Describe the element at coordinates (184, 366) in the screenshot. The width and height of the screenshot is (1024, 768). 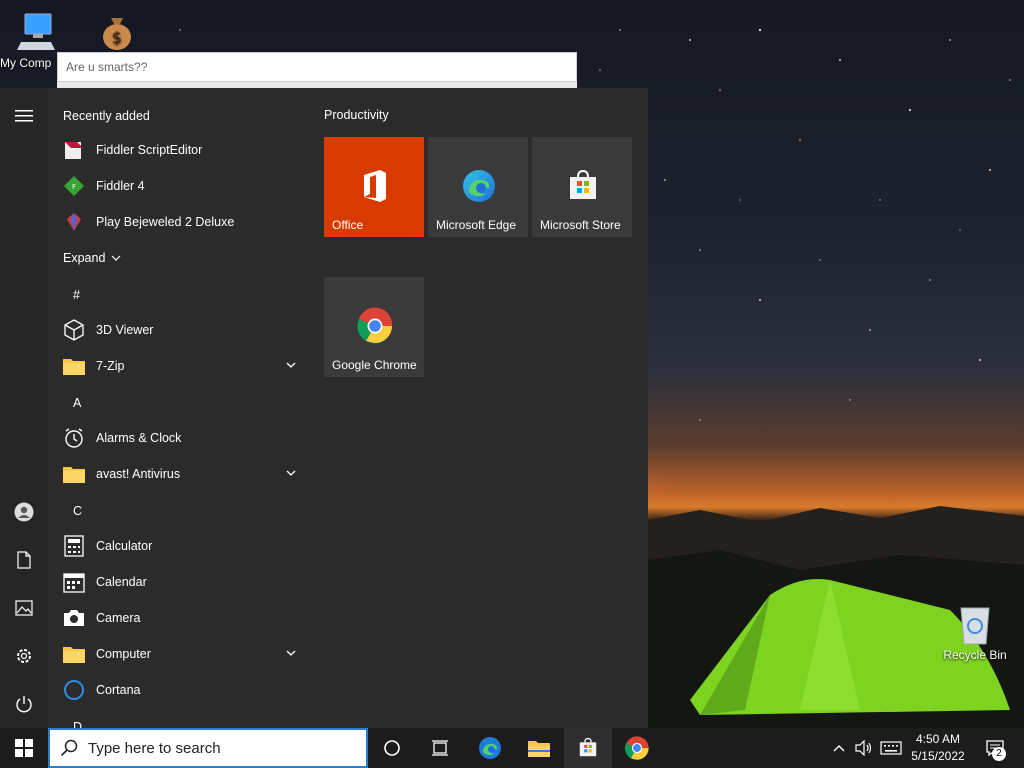
I see `app-7-zip: 7-Zip` at that location.